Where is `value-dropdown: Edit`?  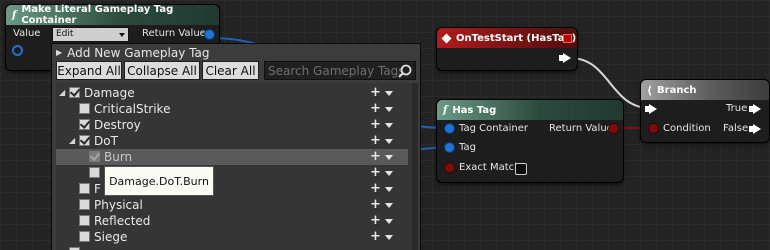 value-dropdown: Edit is located at coordinates (90, 34).